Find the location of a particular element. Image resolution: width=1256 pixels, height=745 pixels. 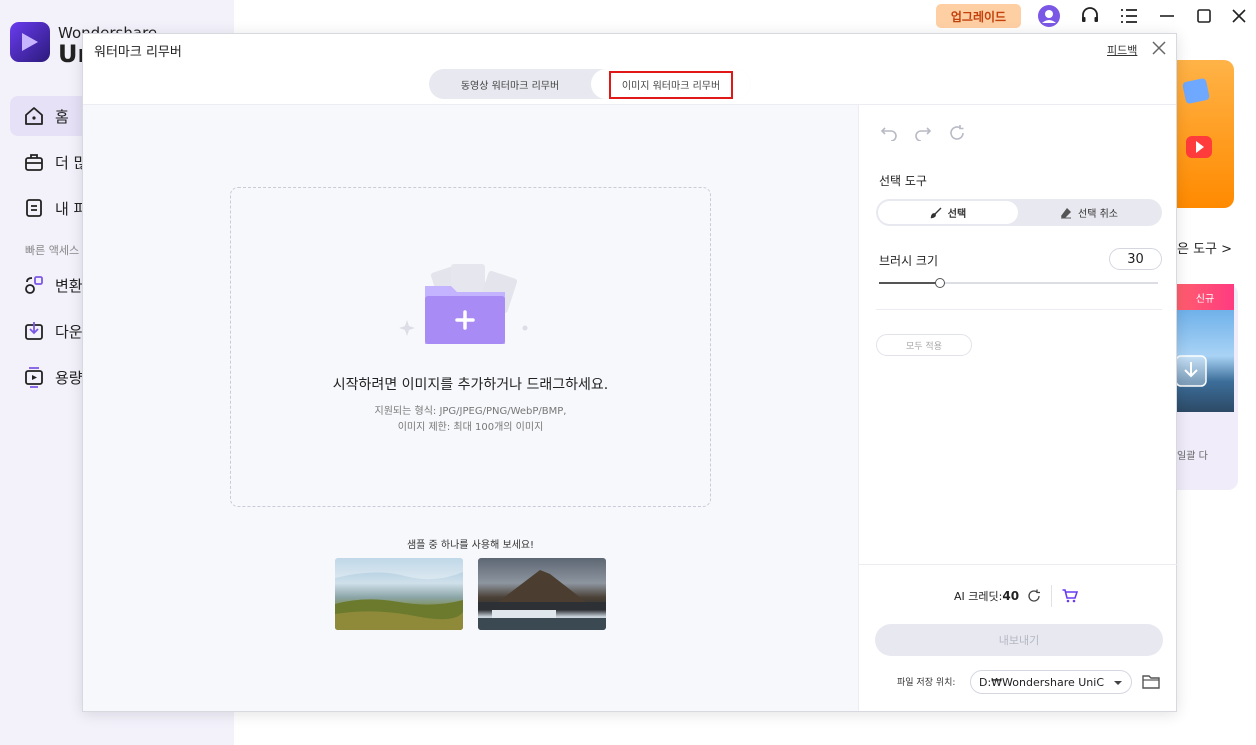

reset-icon is located at coordinates (957, 133).